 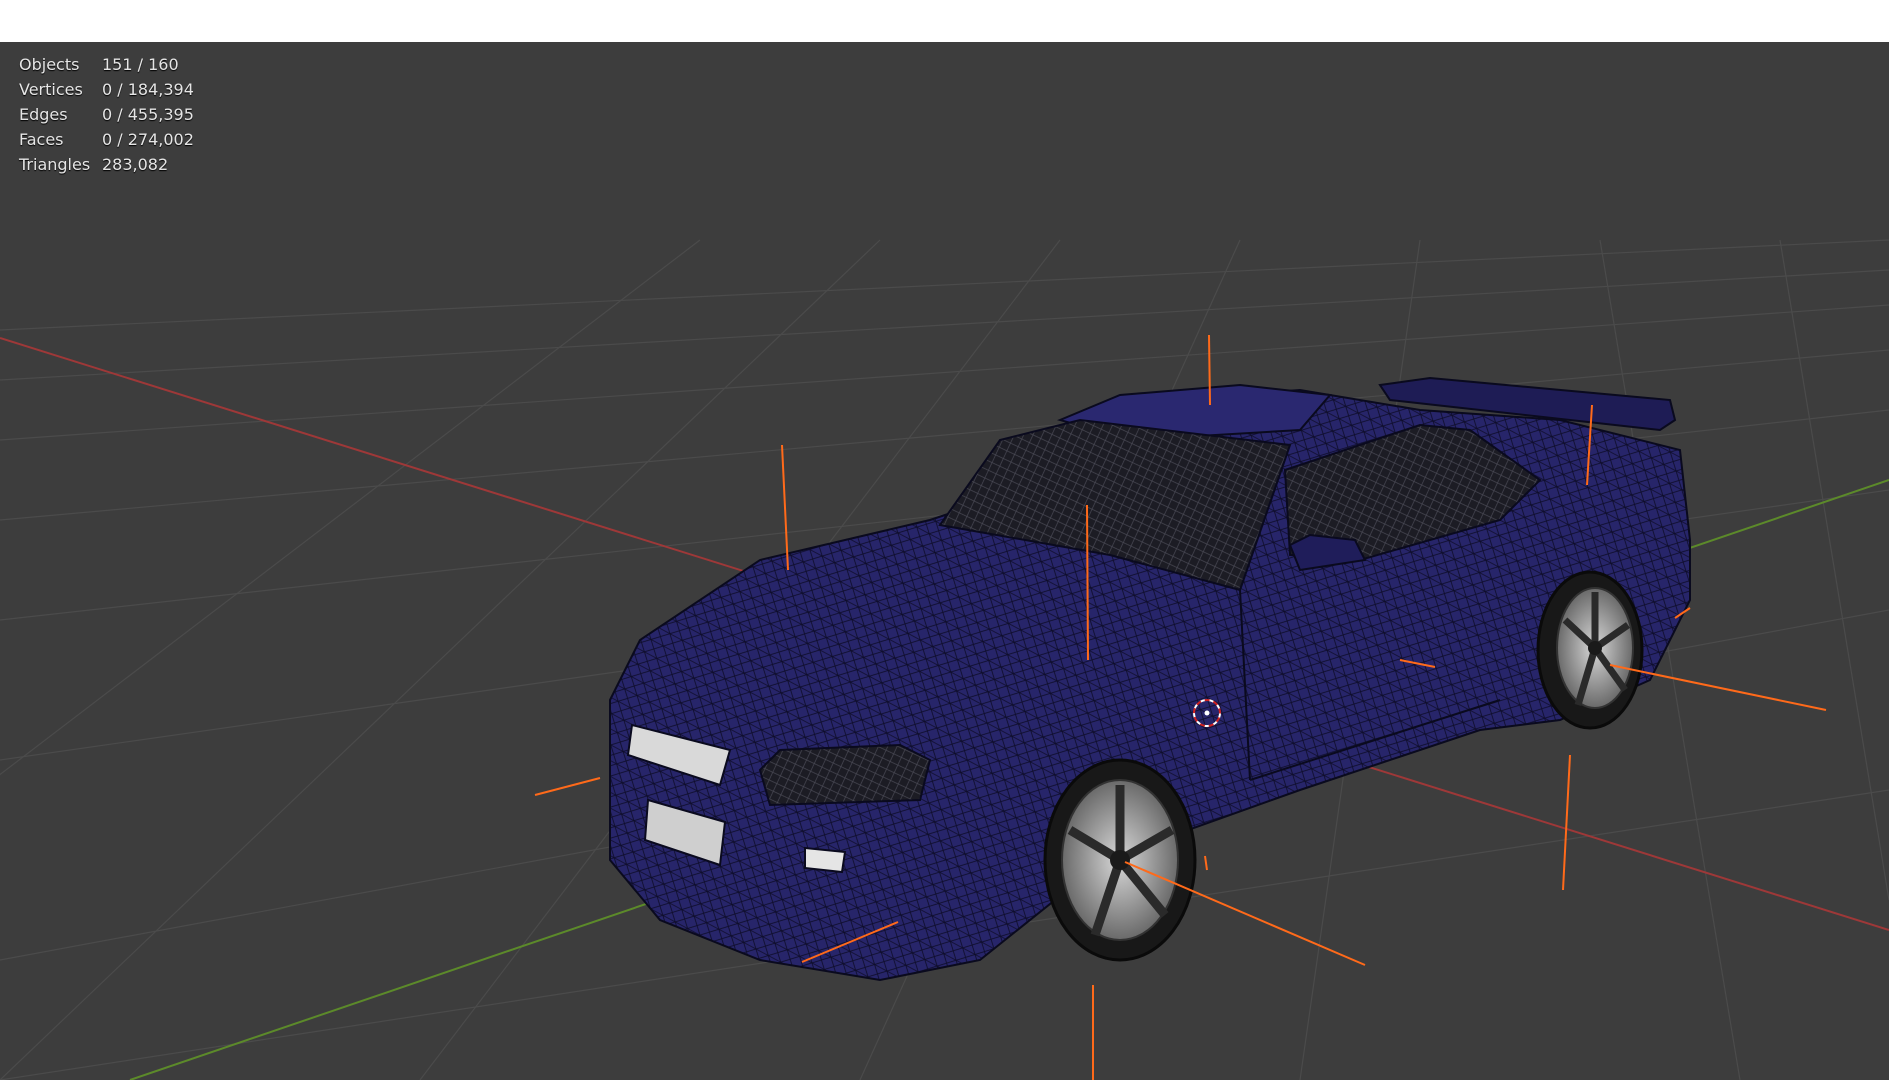 What do you see at coordinates (148, 139) in the screenshot?
I see `stat-value: 0 / 274,002` at bounding box center [148, 139].